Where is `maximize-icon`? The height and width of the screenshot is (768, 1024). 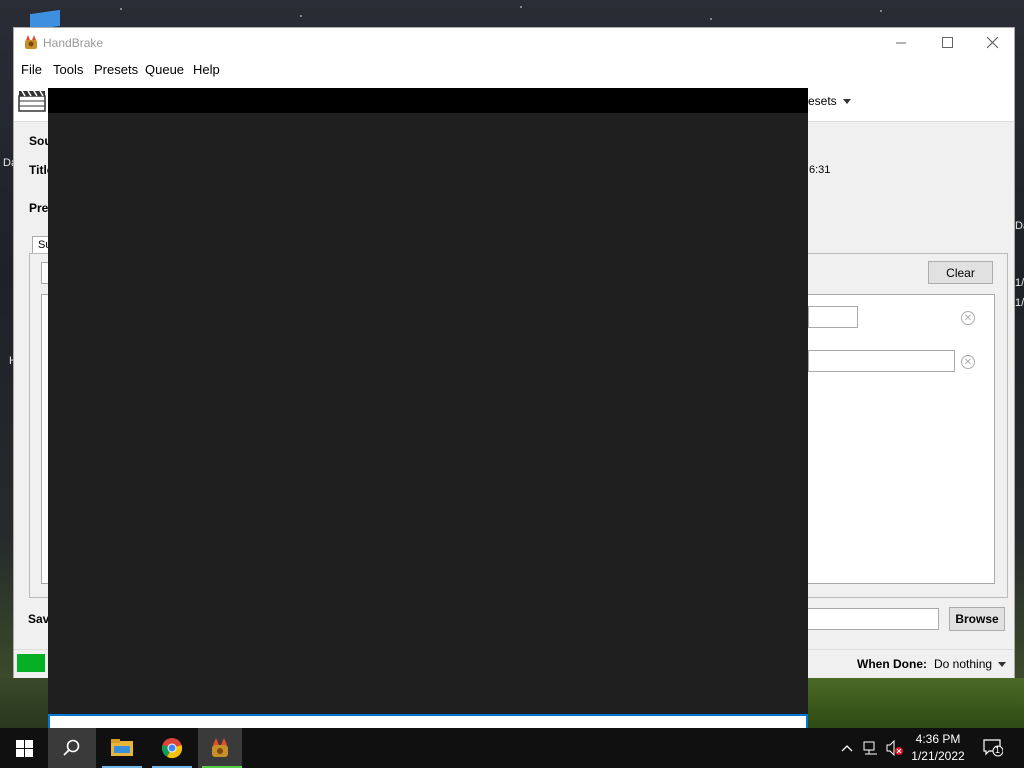 maximize-icon is located at coordinates (947, 42).